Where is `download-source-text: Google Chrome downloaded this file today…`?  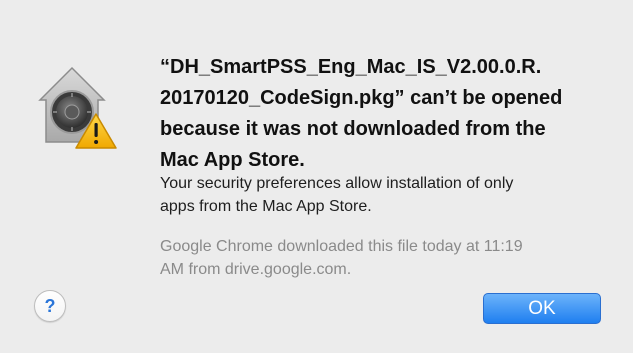 download-source-text: Google Chrome downloaded this file today… is located at coordinates (341, 258).